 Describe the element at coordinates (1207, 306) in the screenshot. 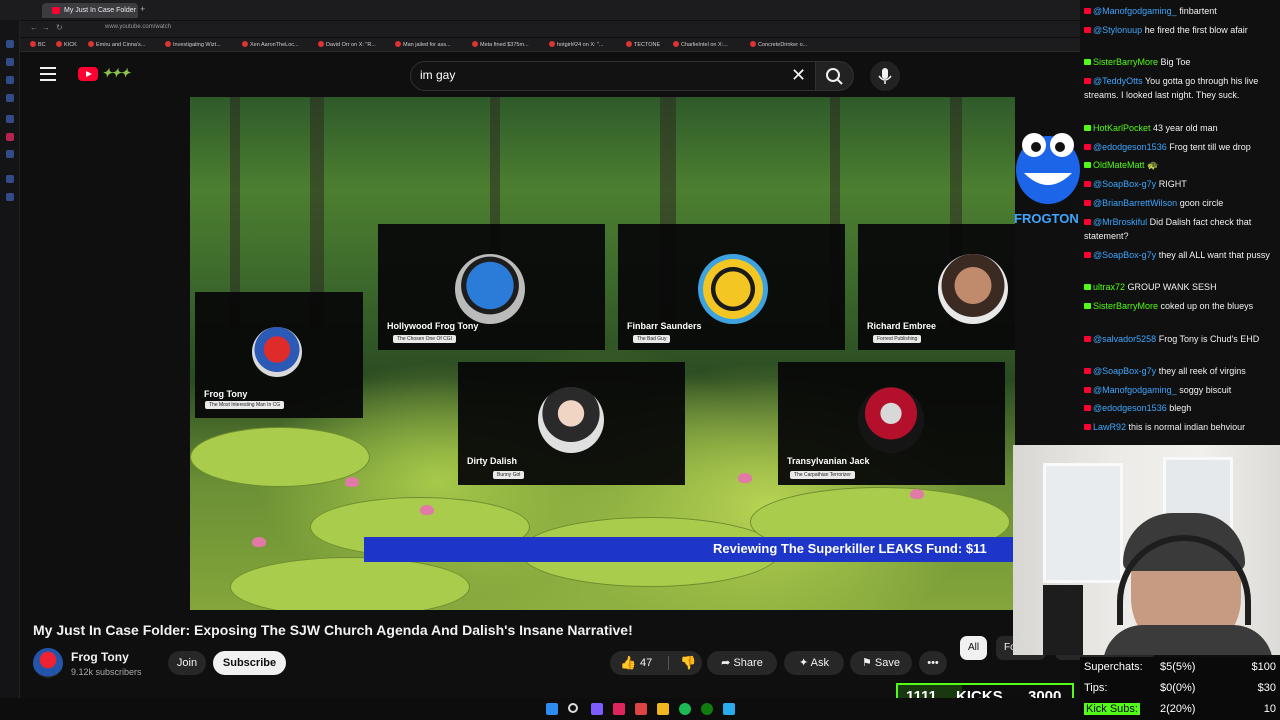

I see `chat-text: coked up on the blueys` at that location.